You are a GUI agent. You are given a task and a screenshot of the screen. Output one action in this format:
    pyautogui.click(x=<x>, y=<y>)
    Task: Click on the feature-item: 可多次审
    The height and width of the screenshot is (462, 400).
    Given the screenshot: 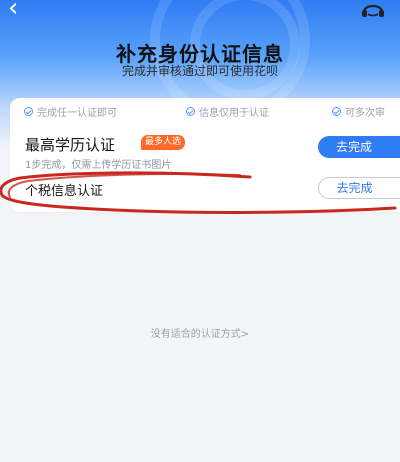 What is the action you would take?
    pyautogui.click(x=358, y=111)
    